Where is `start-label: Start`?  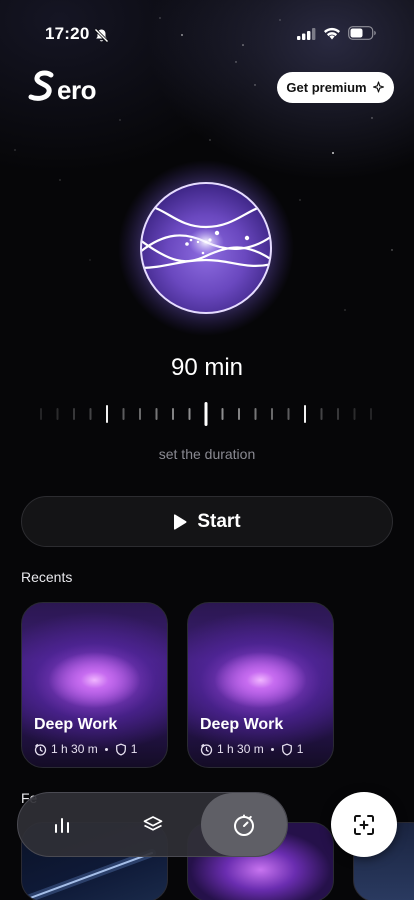 start-label: Start is located at coordinates (219, 521).